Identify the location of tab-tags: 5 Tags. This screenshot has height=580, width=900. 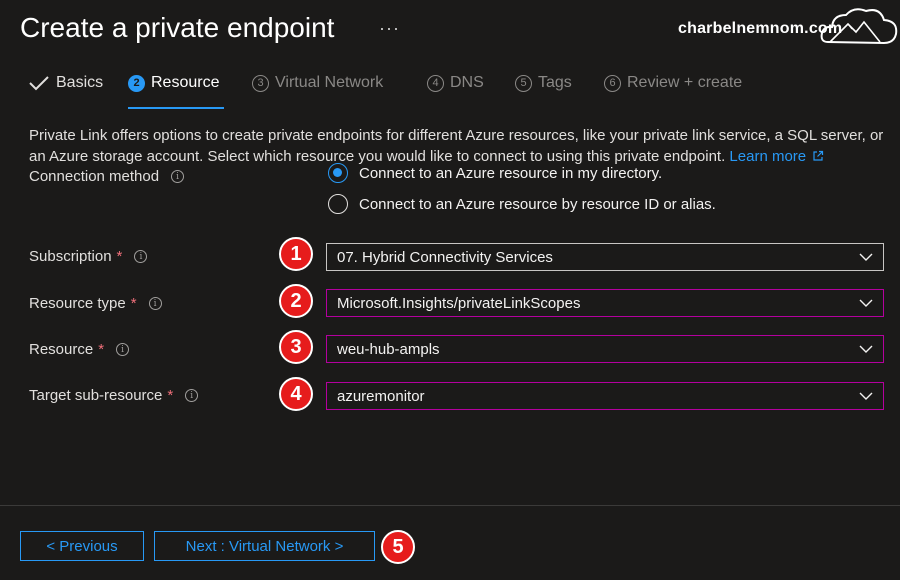
(543, 83).